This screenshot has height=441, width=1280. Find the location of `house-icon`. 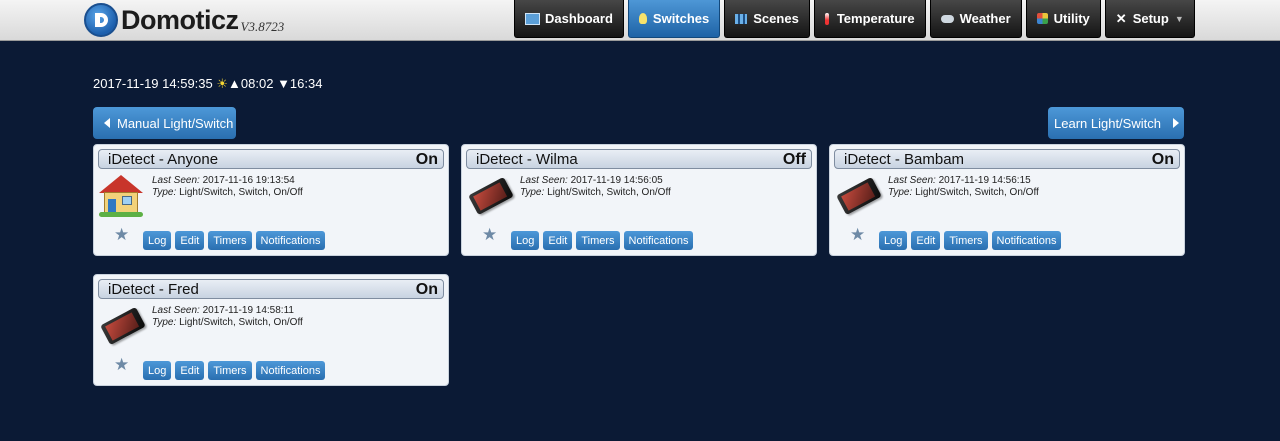

house-icon is located at coordinates (121, 196).